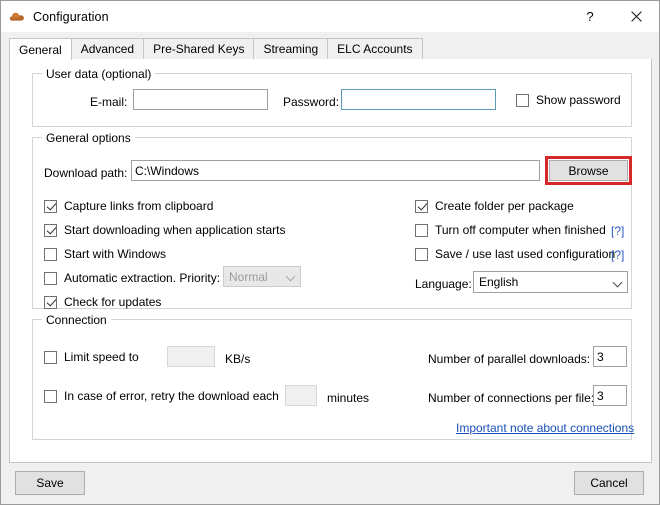 This screenshot has width=660, height=505. I want to click on cancel-button: Cancel, so click(609, 483).